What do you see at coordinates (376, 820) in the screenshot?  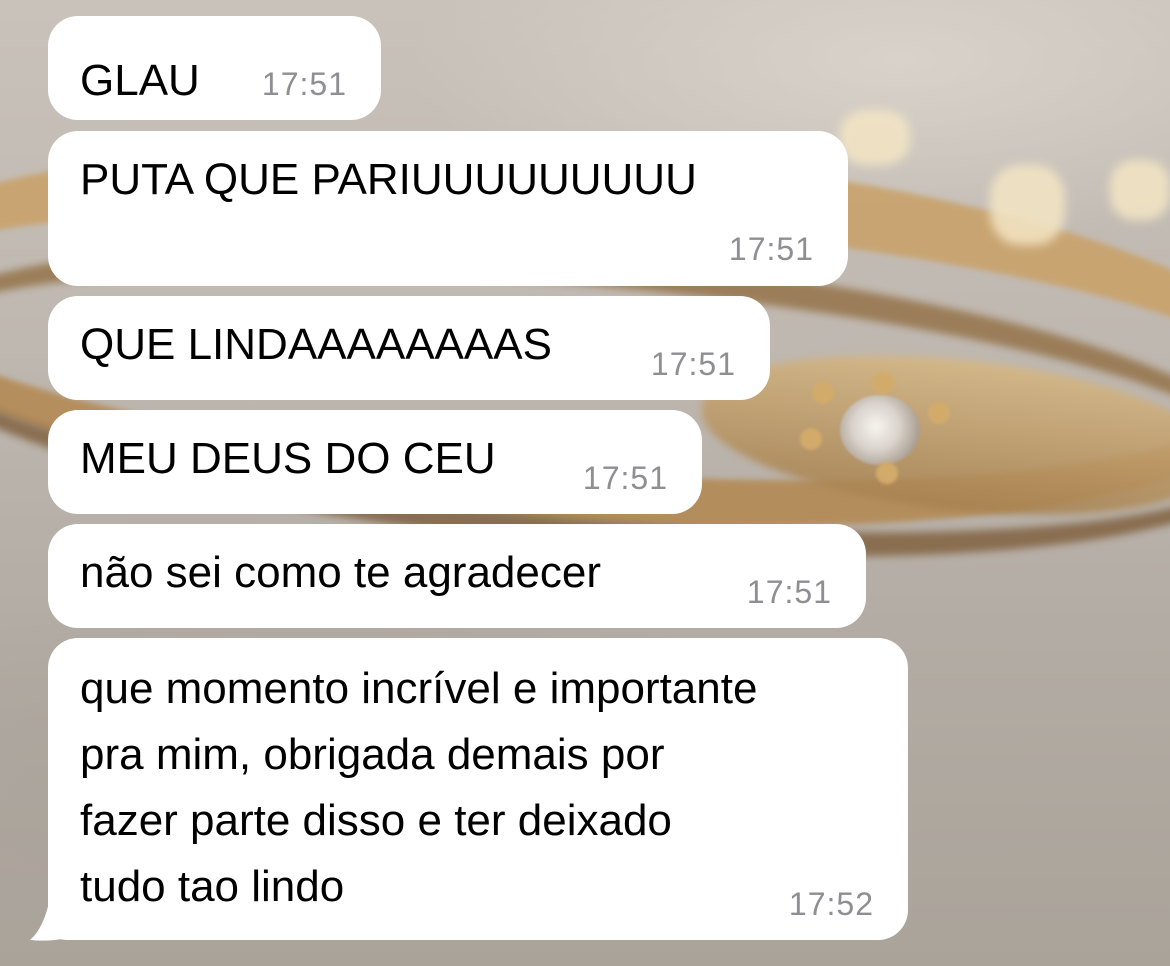 I see `message-text-line: fazer parte disso e ter deixado` at bounding box center [376, 820].